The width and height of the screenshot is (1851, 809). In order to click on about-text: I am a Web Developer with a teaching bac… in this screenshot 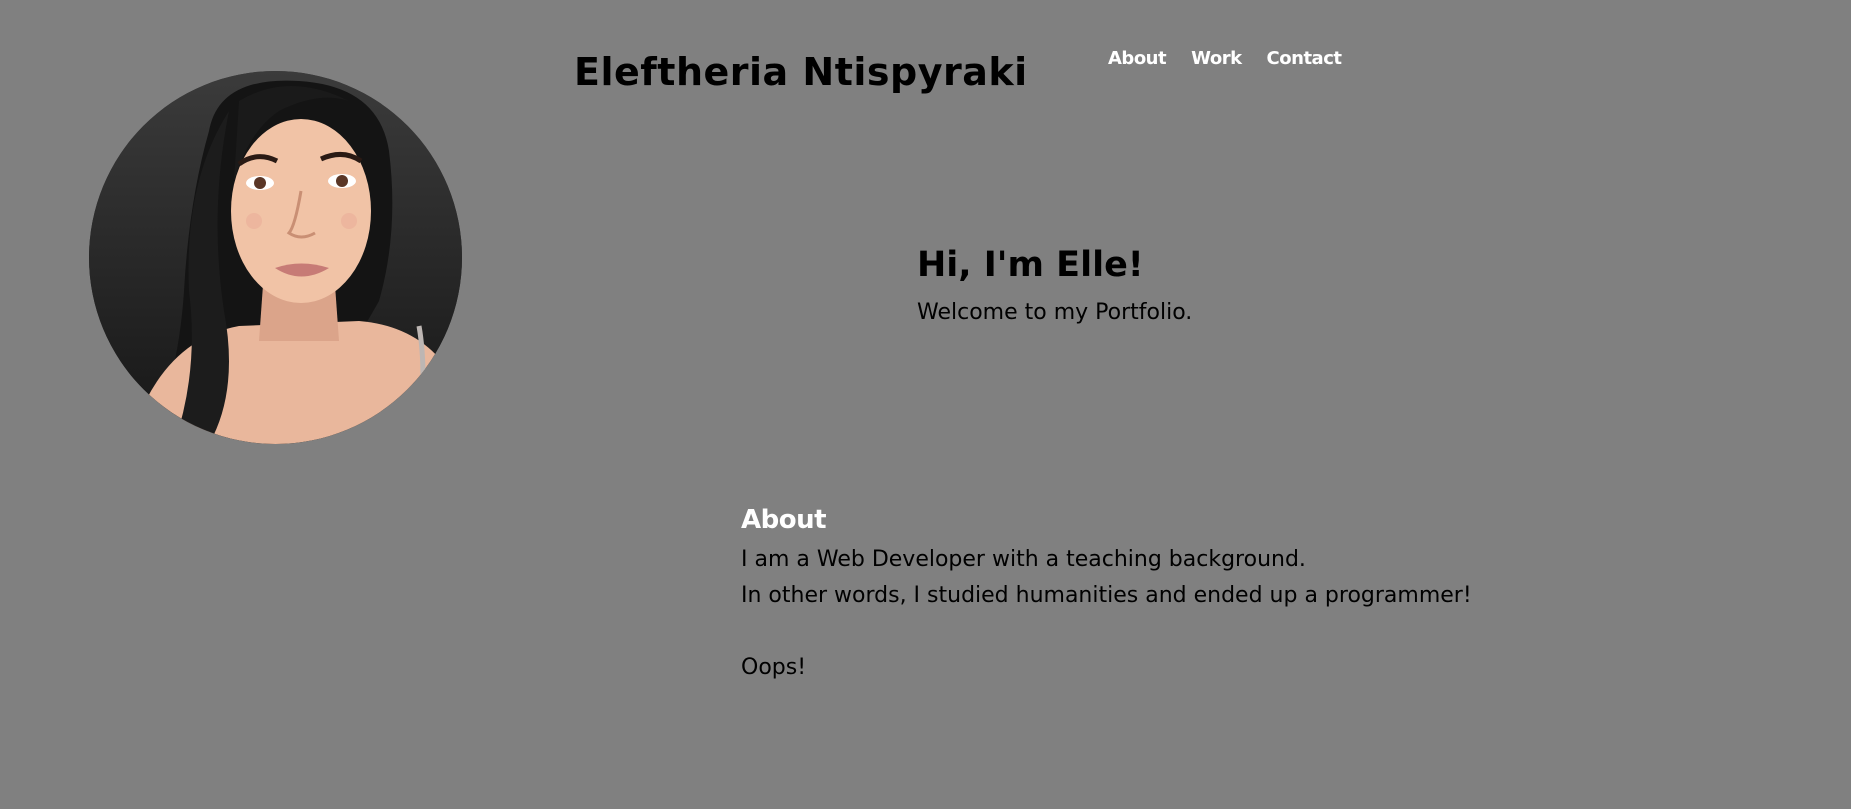, I will do `click(1106, 614)`.